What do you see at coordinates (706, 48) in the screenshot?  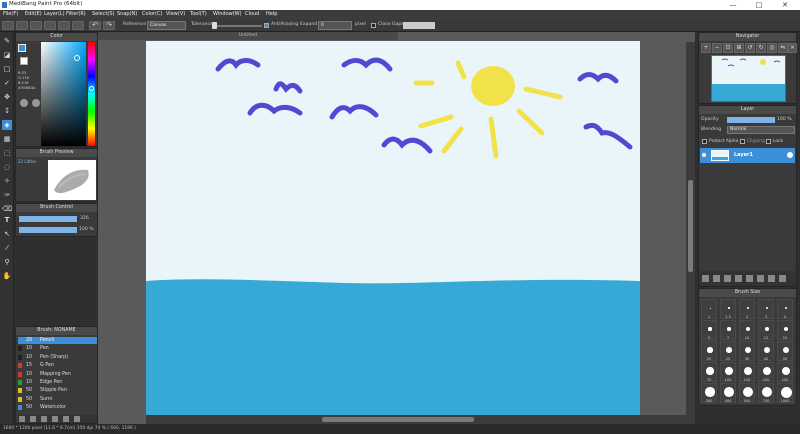 I see `zoom-in-icon: +` at bounding box center [706, 48].